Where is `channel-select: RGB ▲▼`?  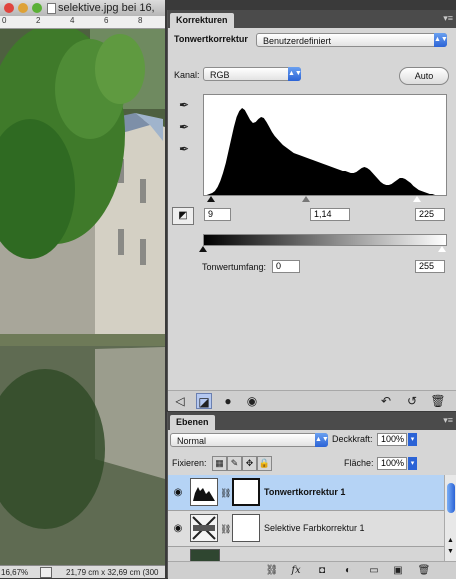 channel-select: RGB ▲▼ is located at coordinates (252, 74).